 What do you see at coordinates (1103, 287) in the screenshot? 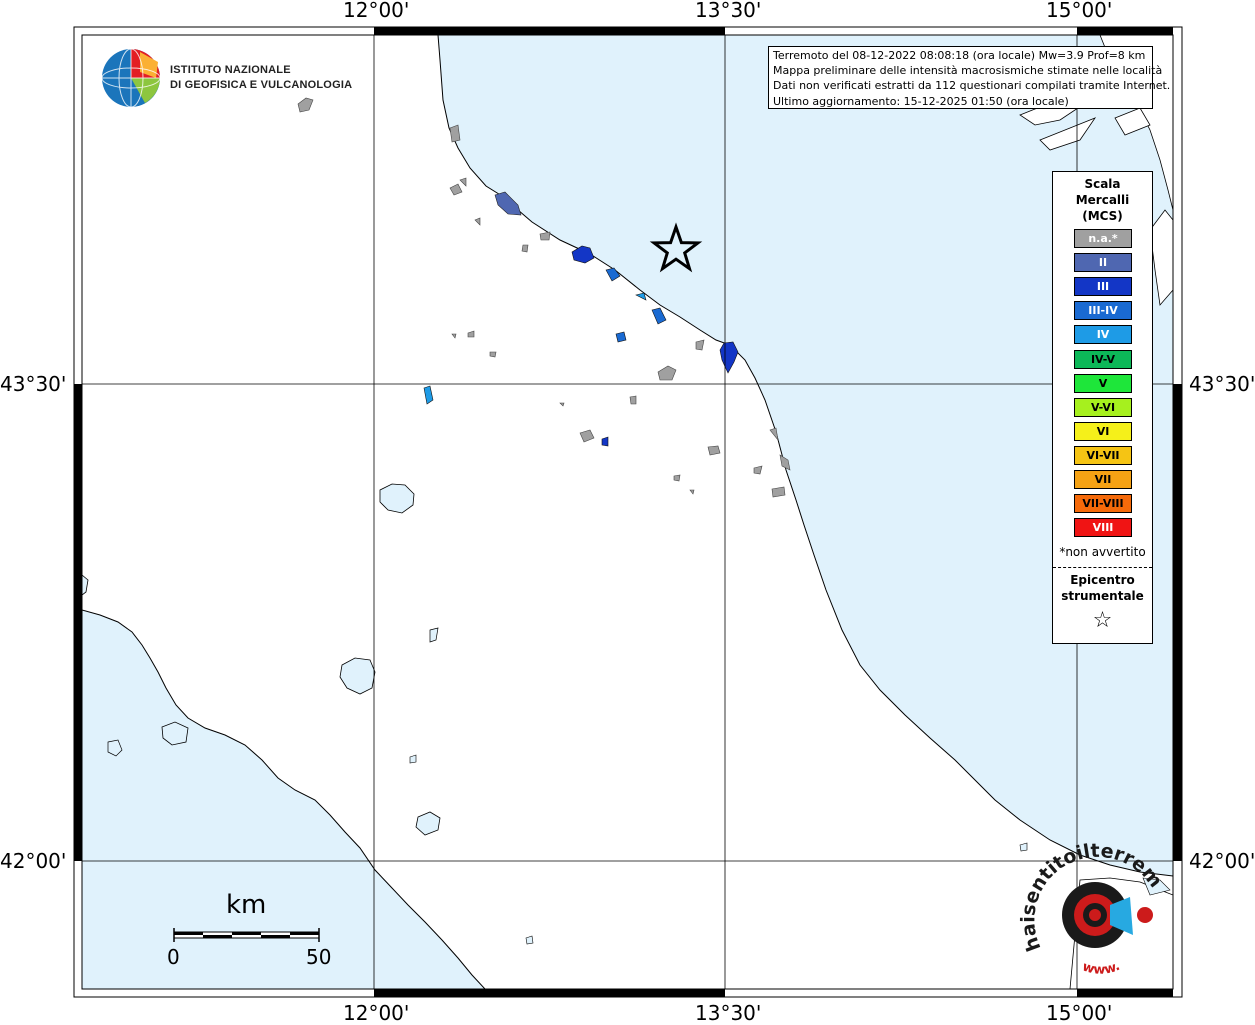
I see `legend-swatch-iii: III` at bounding box center [1103, 287].